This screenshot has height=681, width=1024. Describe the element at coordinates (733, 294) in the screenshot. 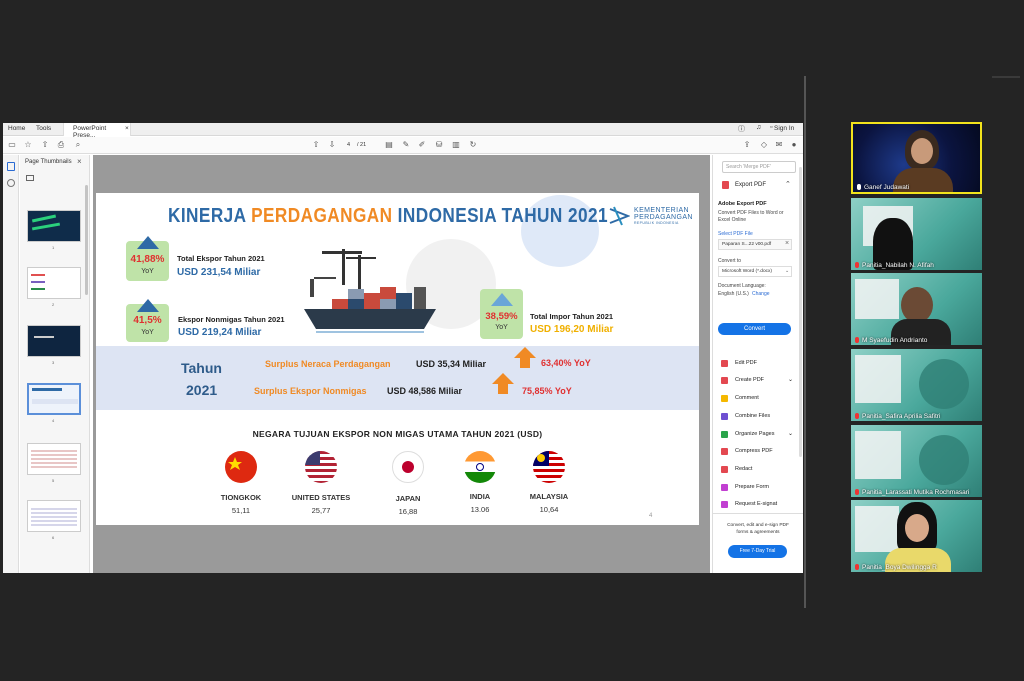

I see `doc-language-value: English (U.S.)` at that location.